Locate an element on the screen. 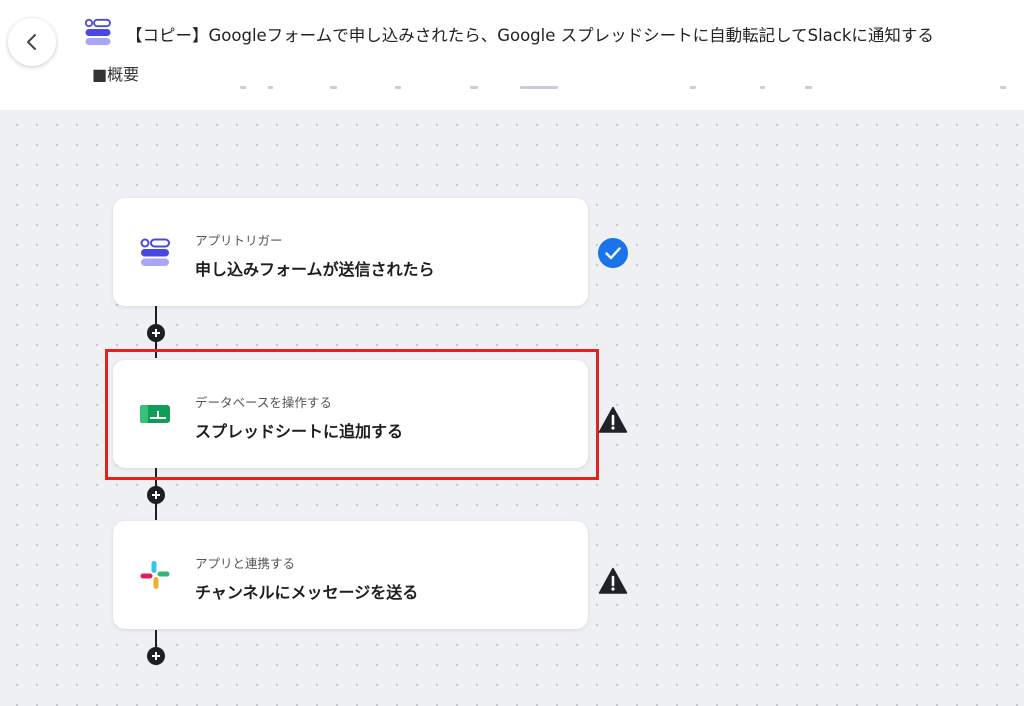 This screenshot has width=1024, height=706. summary-label: ■概要 is located at coordinates (116, 74).